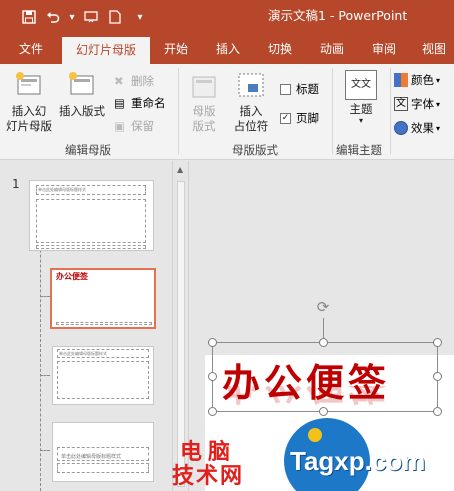 This screenshot has width=454, height=491. What do you see at coordinates (361, 85) in the screenshot?
I see `theme-icon: 文文` at bounding box center [361, 85].